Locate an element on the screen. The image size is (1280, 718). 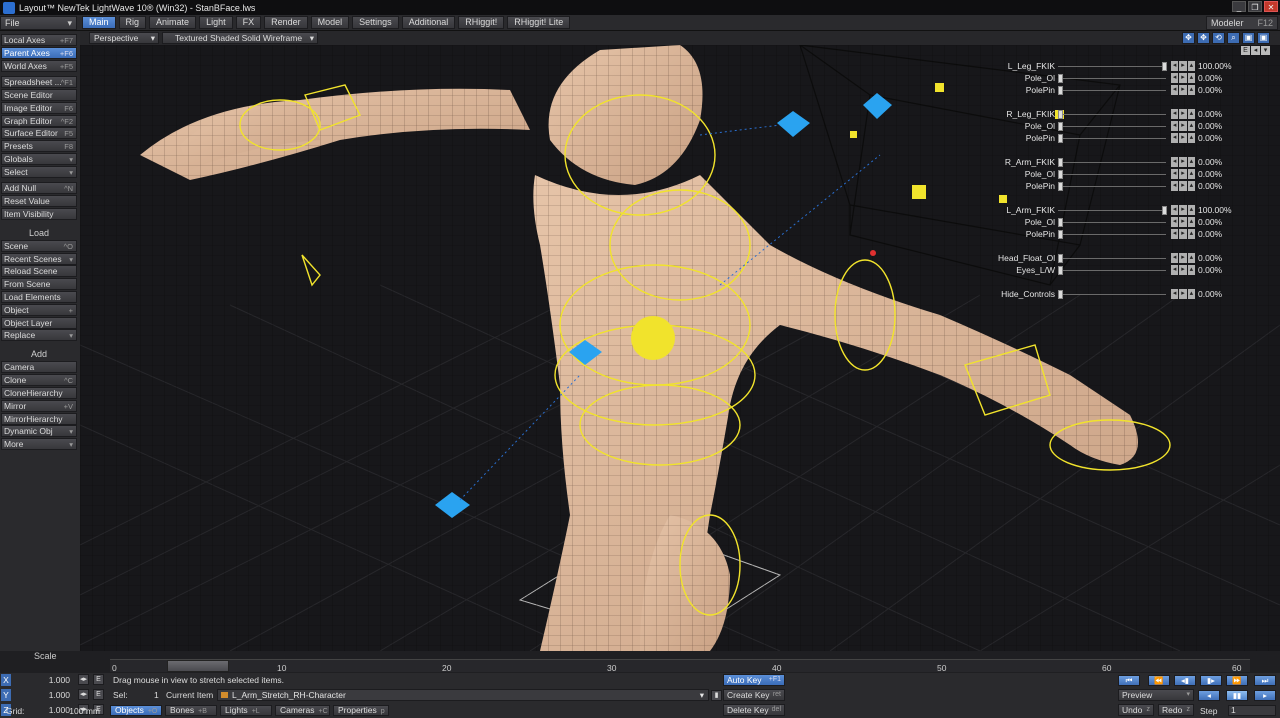
sidebar-item-item-visibility: Item Visibility is located at coordinates (39, 214).